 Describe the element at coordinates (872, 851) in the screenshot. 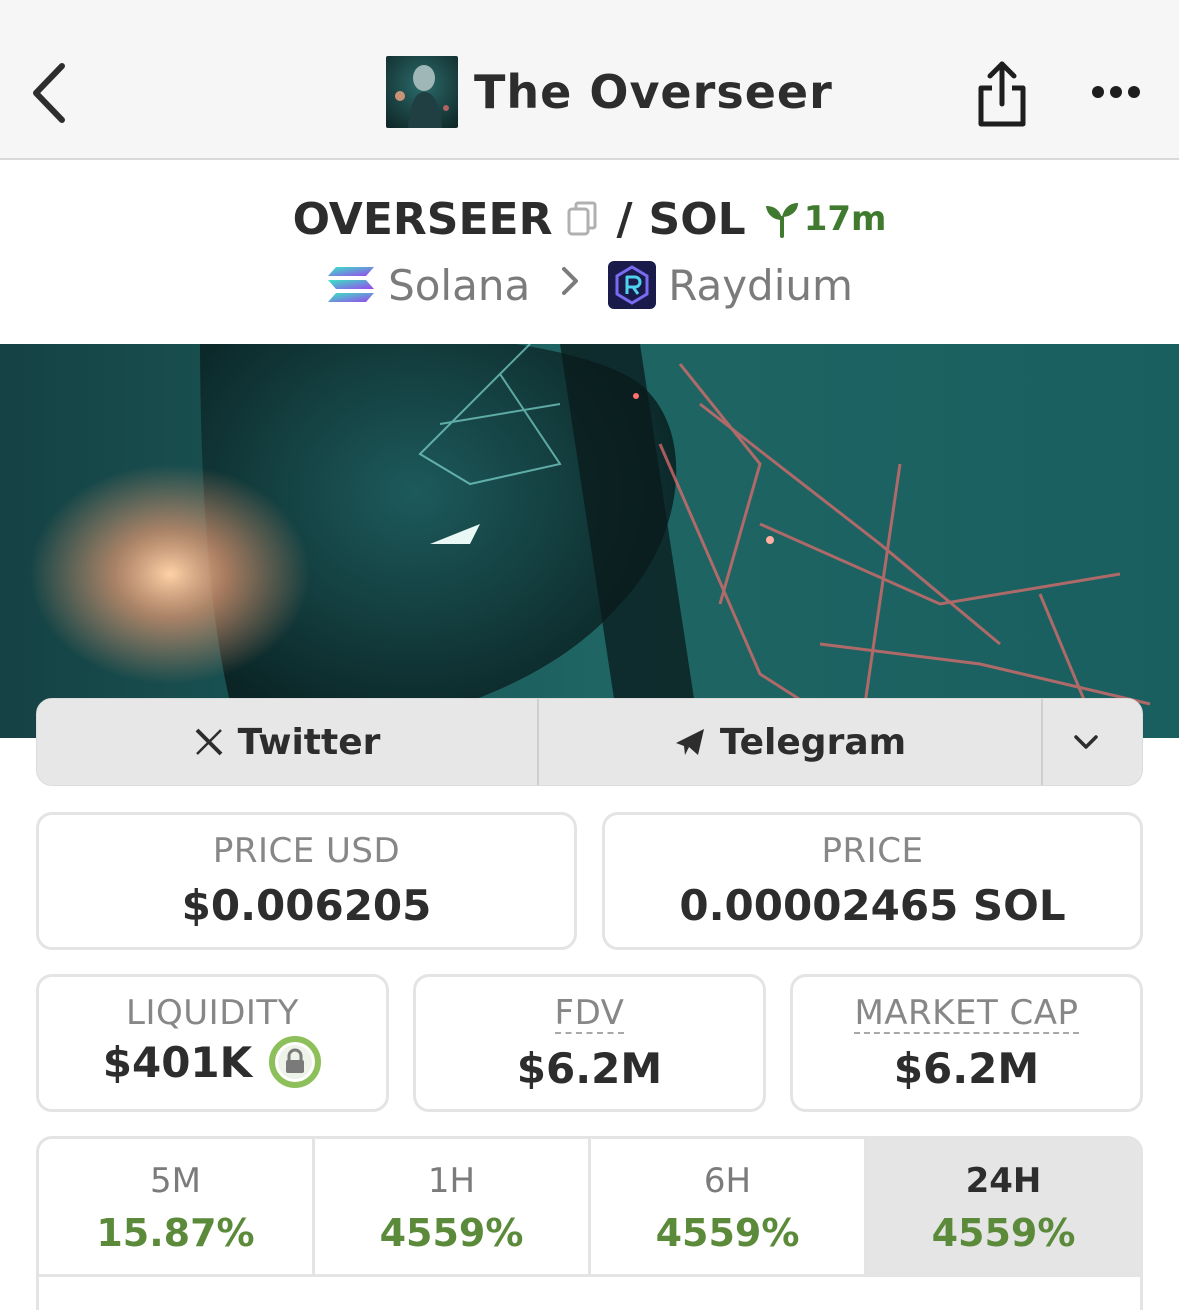

I see `price-native-label: PRICE` at that location.